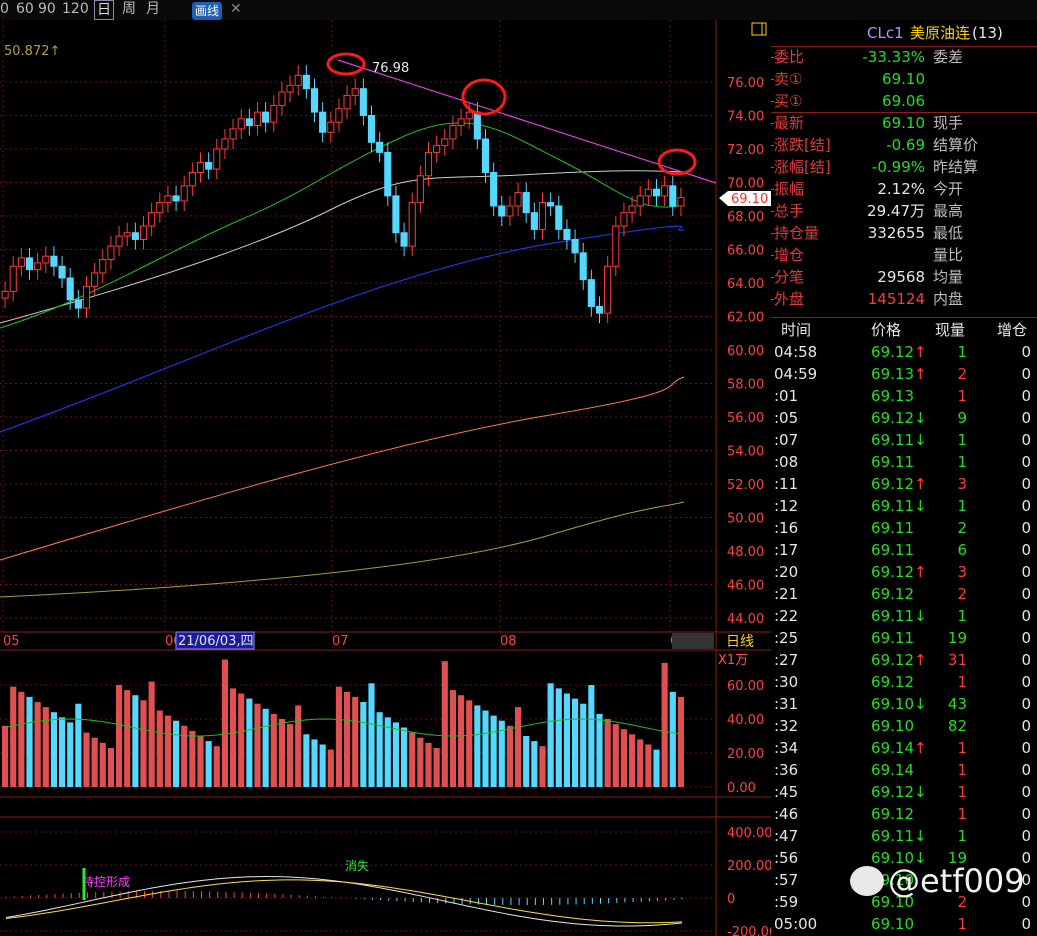 This screenshot has height=936, width=1037. What do you see at coordinates (886, 330) in the screenshot?
I see `tick-header-price: 价格` at bounding box center [886, 330].